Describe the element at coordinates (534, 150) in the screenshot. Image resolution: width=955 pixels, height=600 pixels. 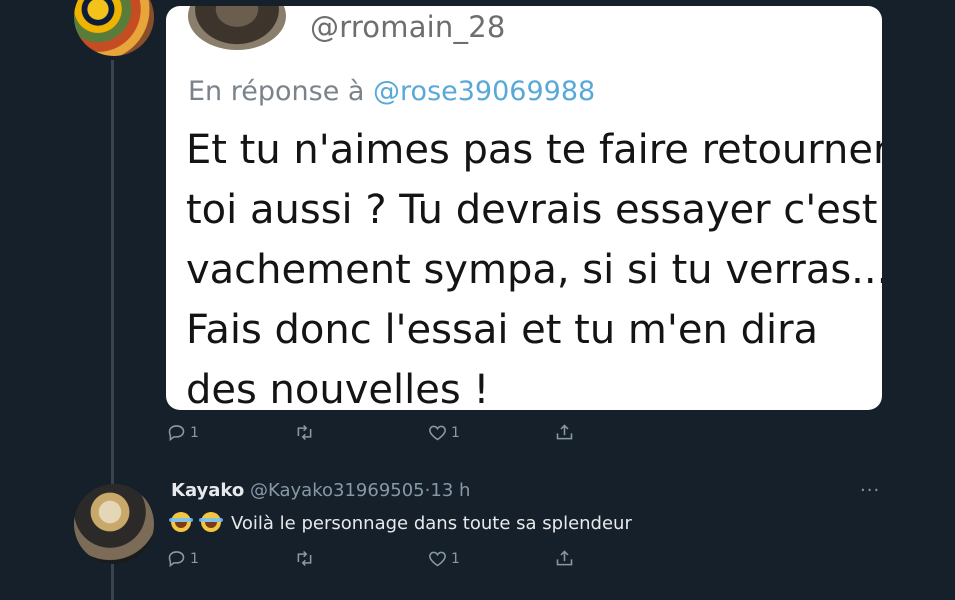
I see `quoted-tweet-line: Et tu n'aimes pas te faire retourner` at that location.